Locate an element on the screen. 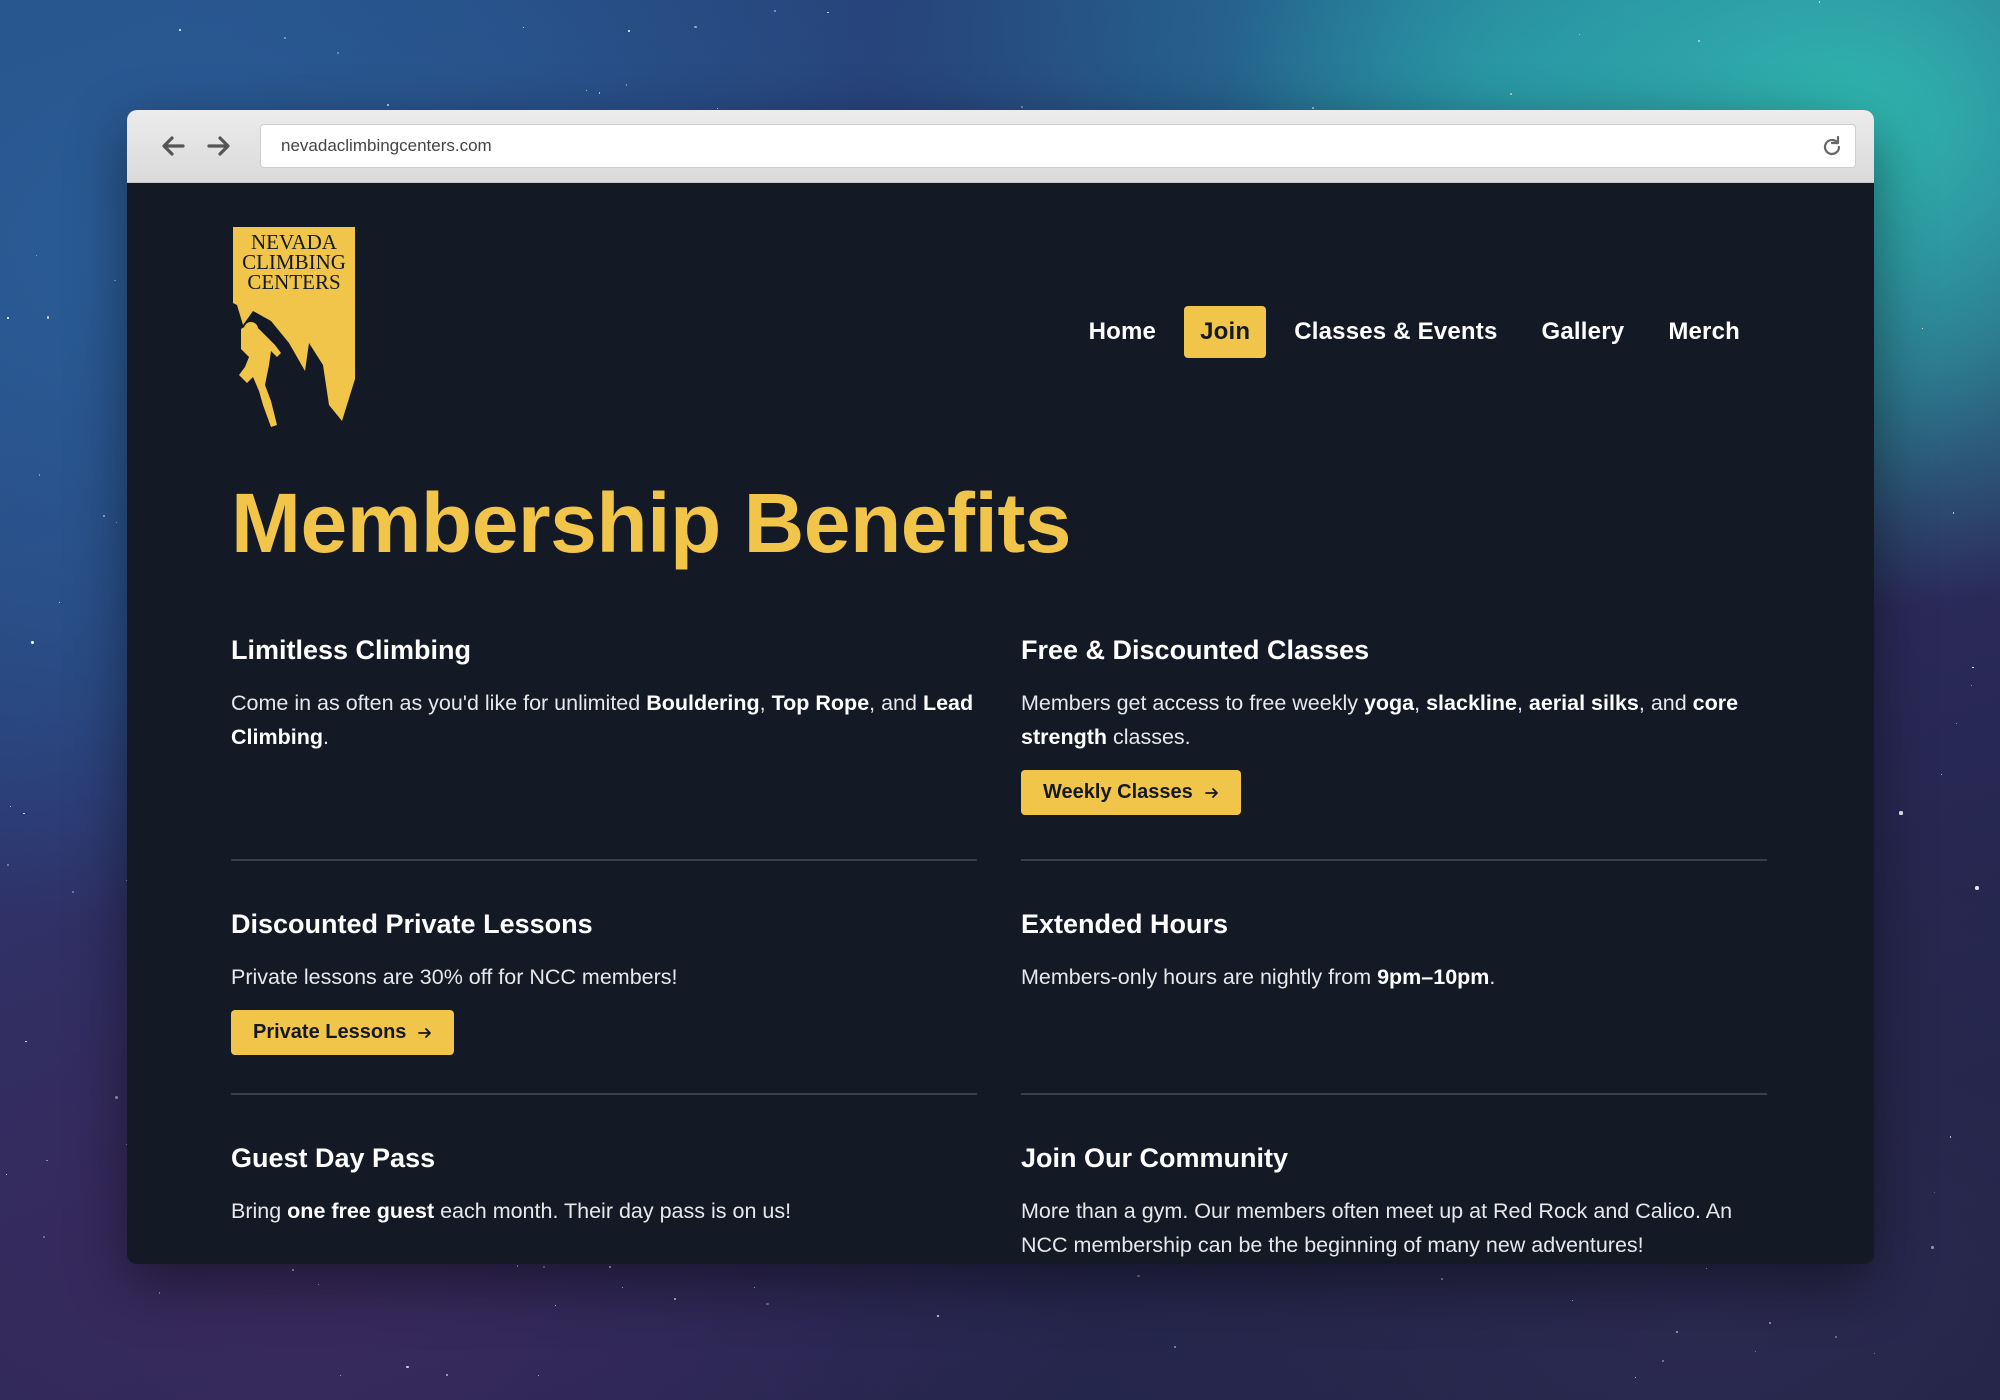 The height and width of the screenshot is (1400, 2000). arrow-left-icon is located at coordinates (173, 146).